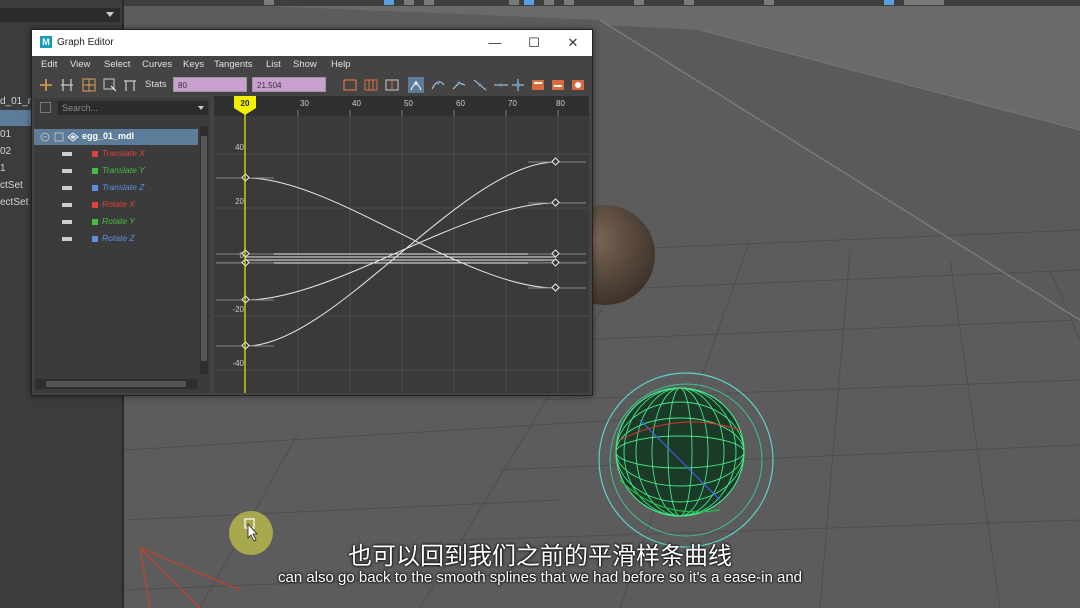 The height and width of the screenshot is (608, 1080). Describe the element at coordinates (5, 134) in the screenshot. I see `outliner-item: 01` at that location.